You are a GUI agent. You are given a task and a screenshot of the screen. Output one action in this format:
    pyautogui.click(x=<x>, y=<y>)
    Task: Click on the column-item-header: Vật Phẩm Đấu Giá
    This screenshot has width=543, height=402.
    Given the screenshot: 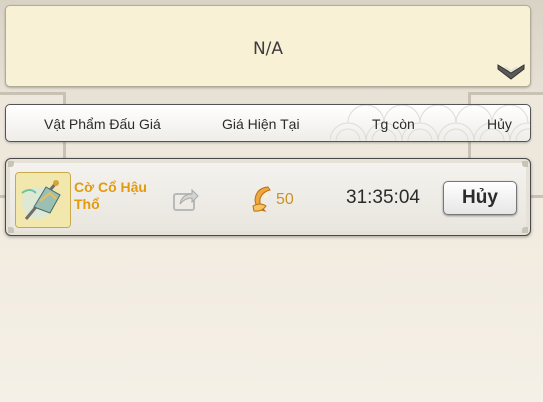 What is the action you would take?
    pyautogui.click(x=102, y=124)
    